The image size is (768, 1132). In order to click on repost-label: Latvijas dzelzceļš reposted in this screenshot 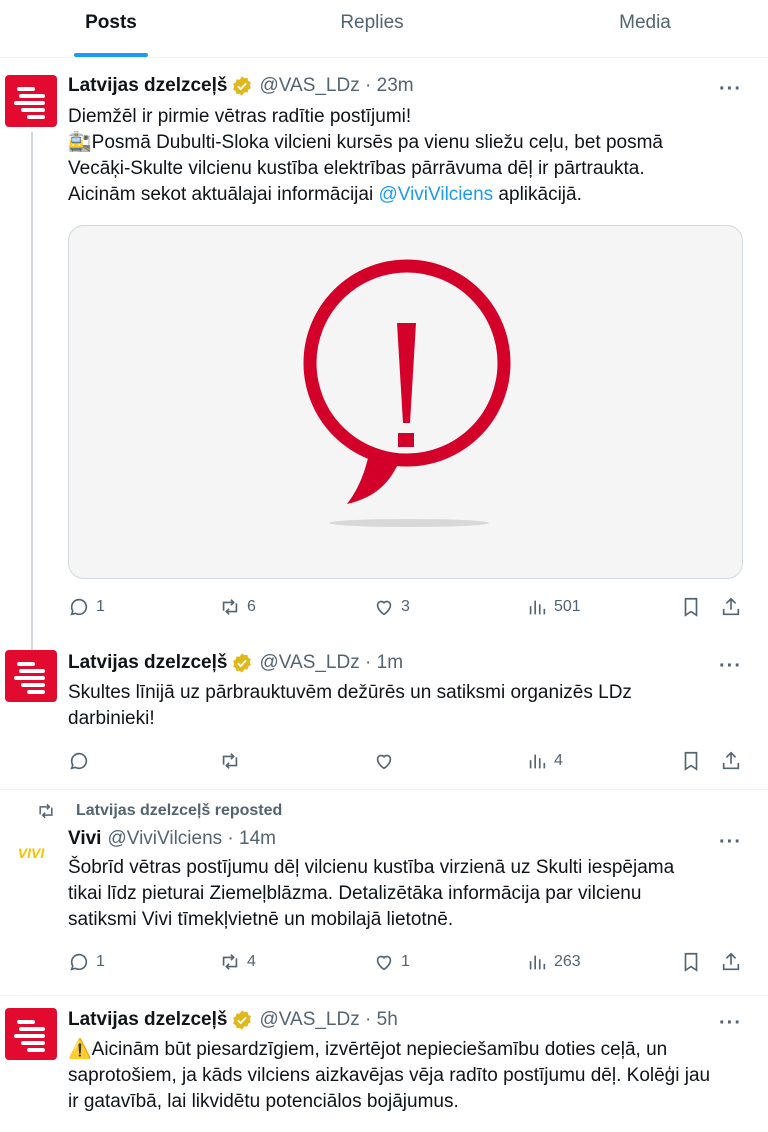, I will do `click(179, 811)`.